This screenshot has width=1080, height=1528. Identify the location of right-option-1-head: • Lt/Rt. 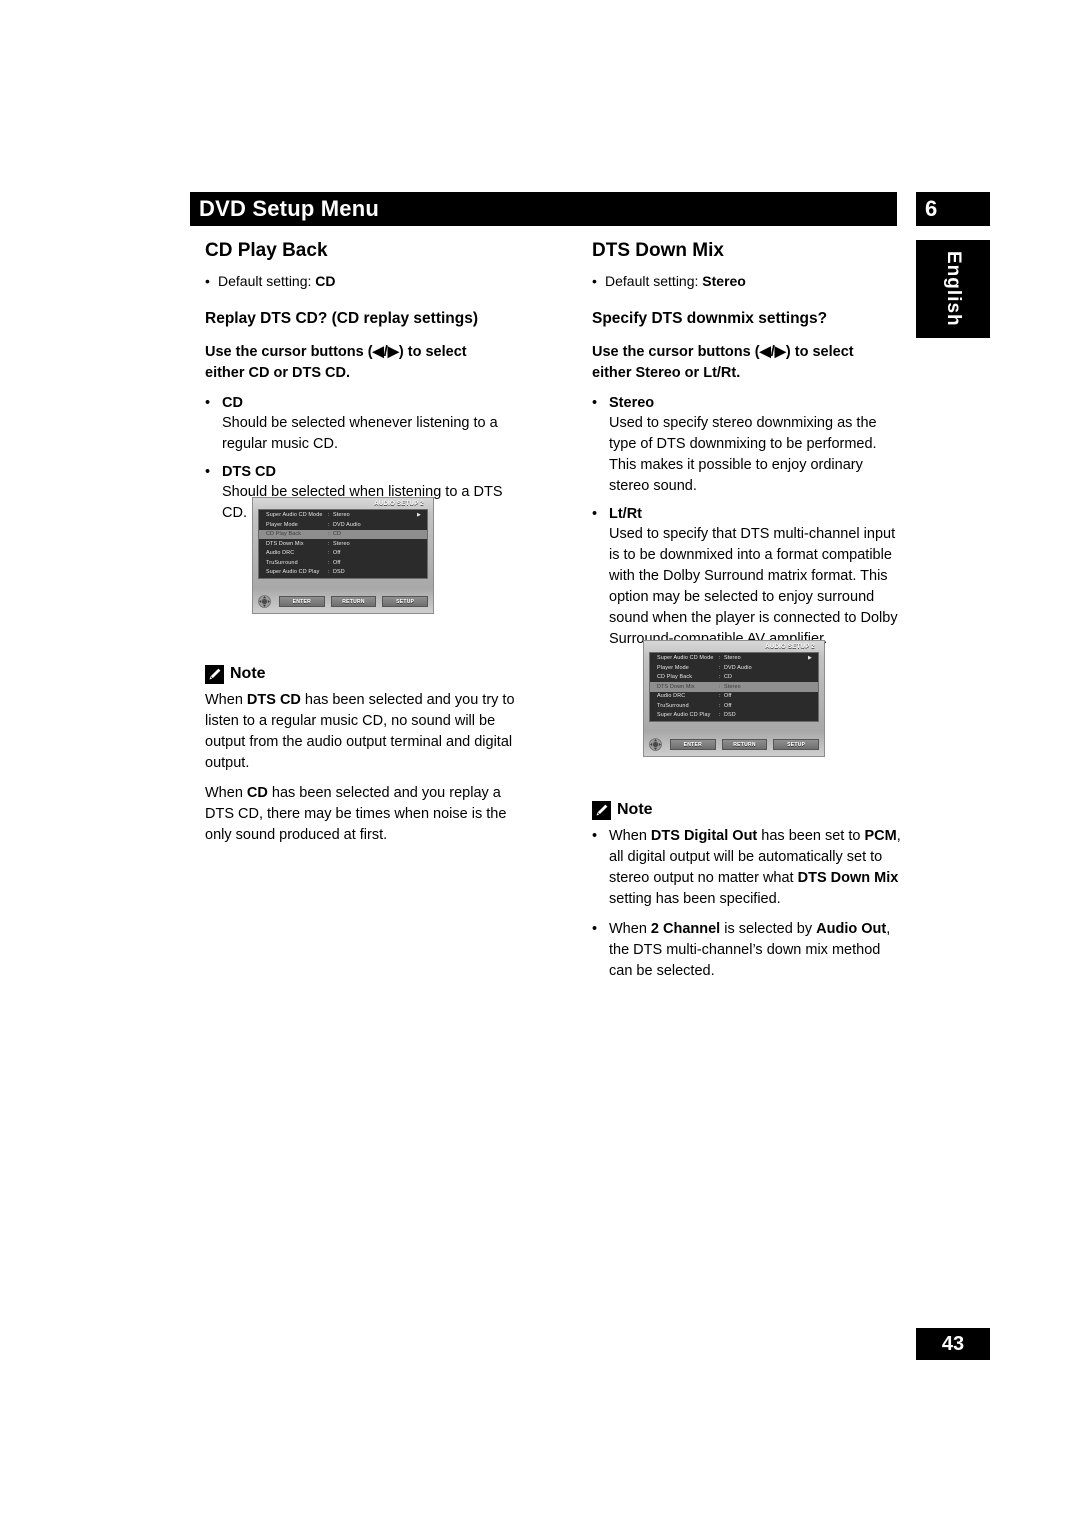
(748, 514).